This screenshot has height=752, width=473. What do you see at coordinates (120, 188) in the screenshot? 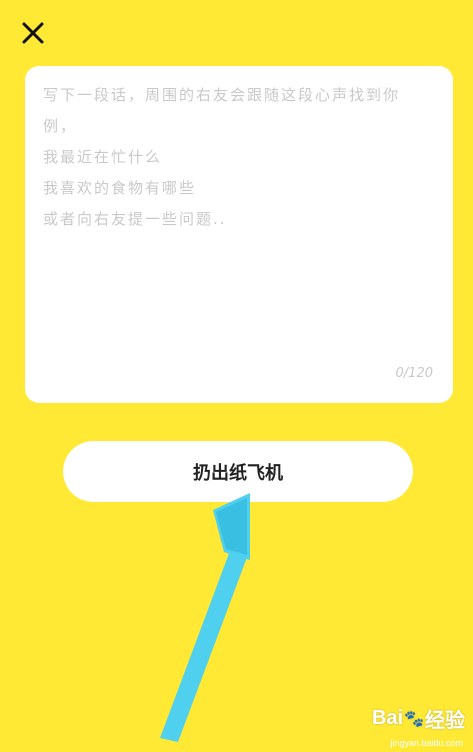
I see `placeholder-line: 我喜欢的食物有哪些` at bounding box center [120, 188].